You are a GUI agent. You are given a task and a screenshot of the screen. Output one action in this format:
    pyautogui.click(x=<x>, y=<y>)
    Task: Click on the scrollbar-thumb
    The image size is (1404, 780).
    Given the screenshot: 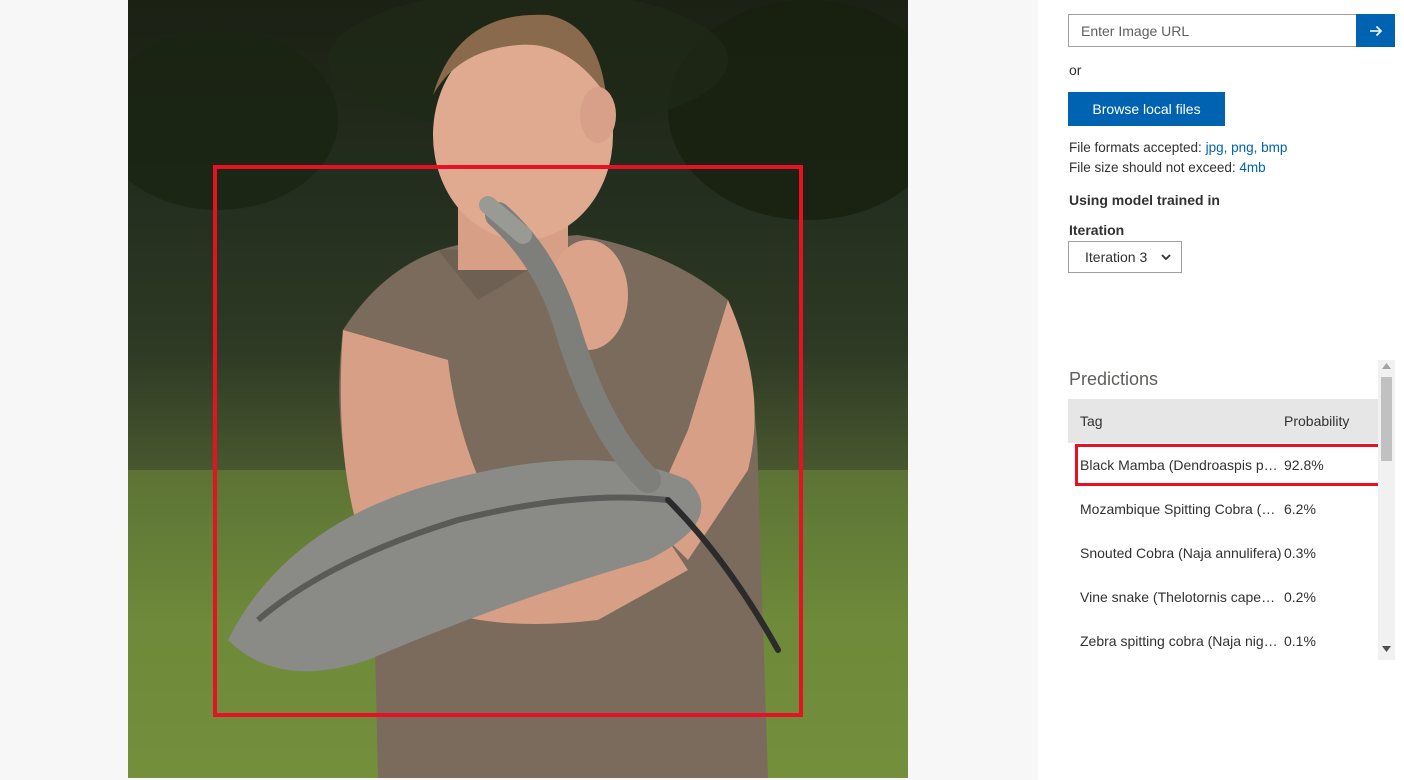 What is the action you would take?
    pyautogui.click(x=1386, y=419)
    